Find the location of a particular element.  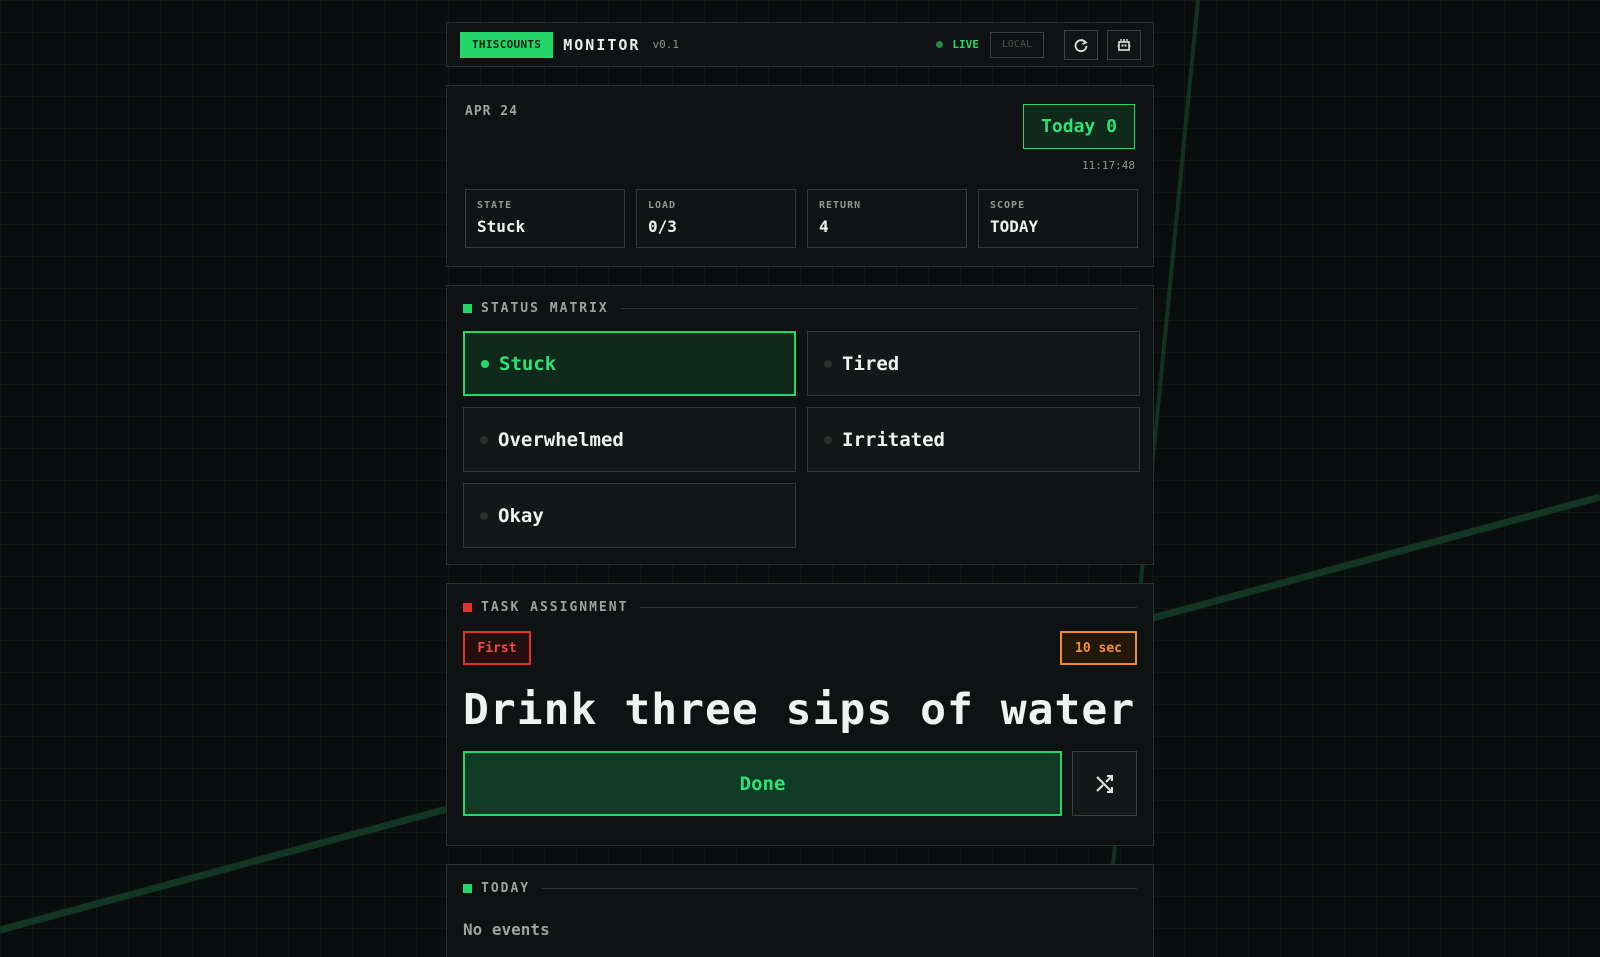

status-option-stuck: Stuck is located at coordinates (629, 363).